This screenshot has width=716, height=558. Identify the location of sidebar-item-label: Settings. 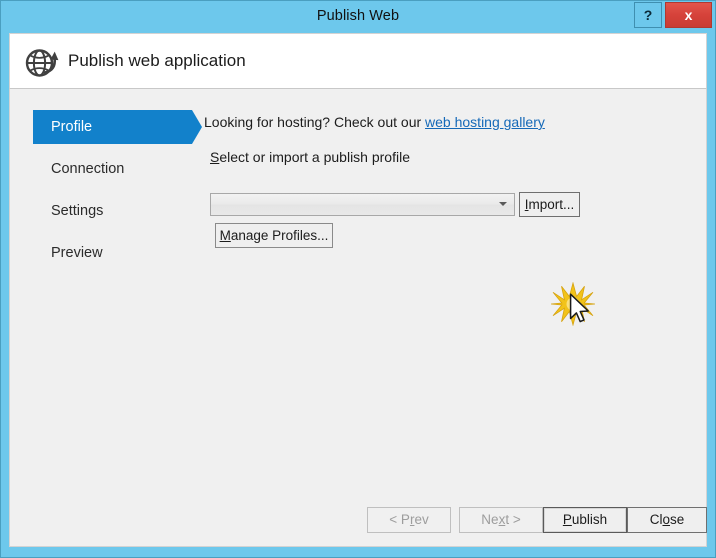
(77, 211).